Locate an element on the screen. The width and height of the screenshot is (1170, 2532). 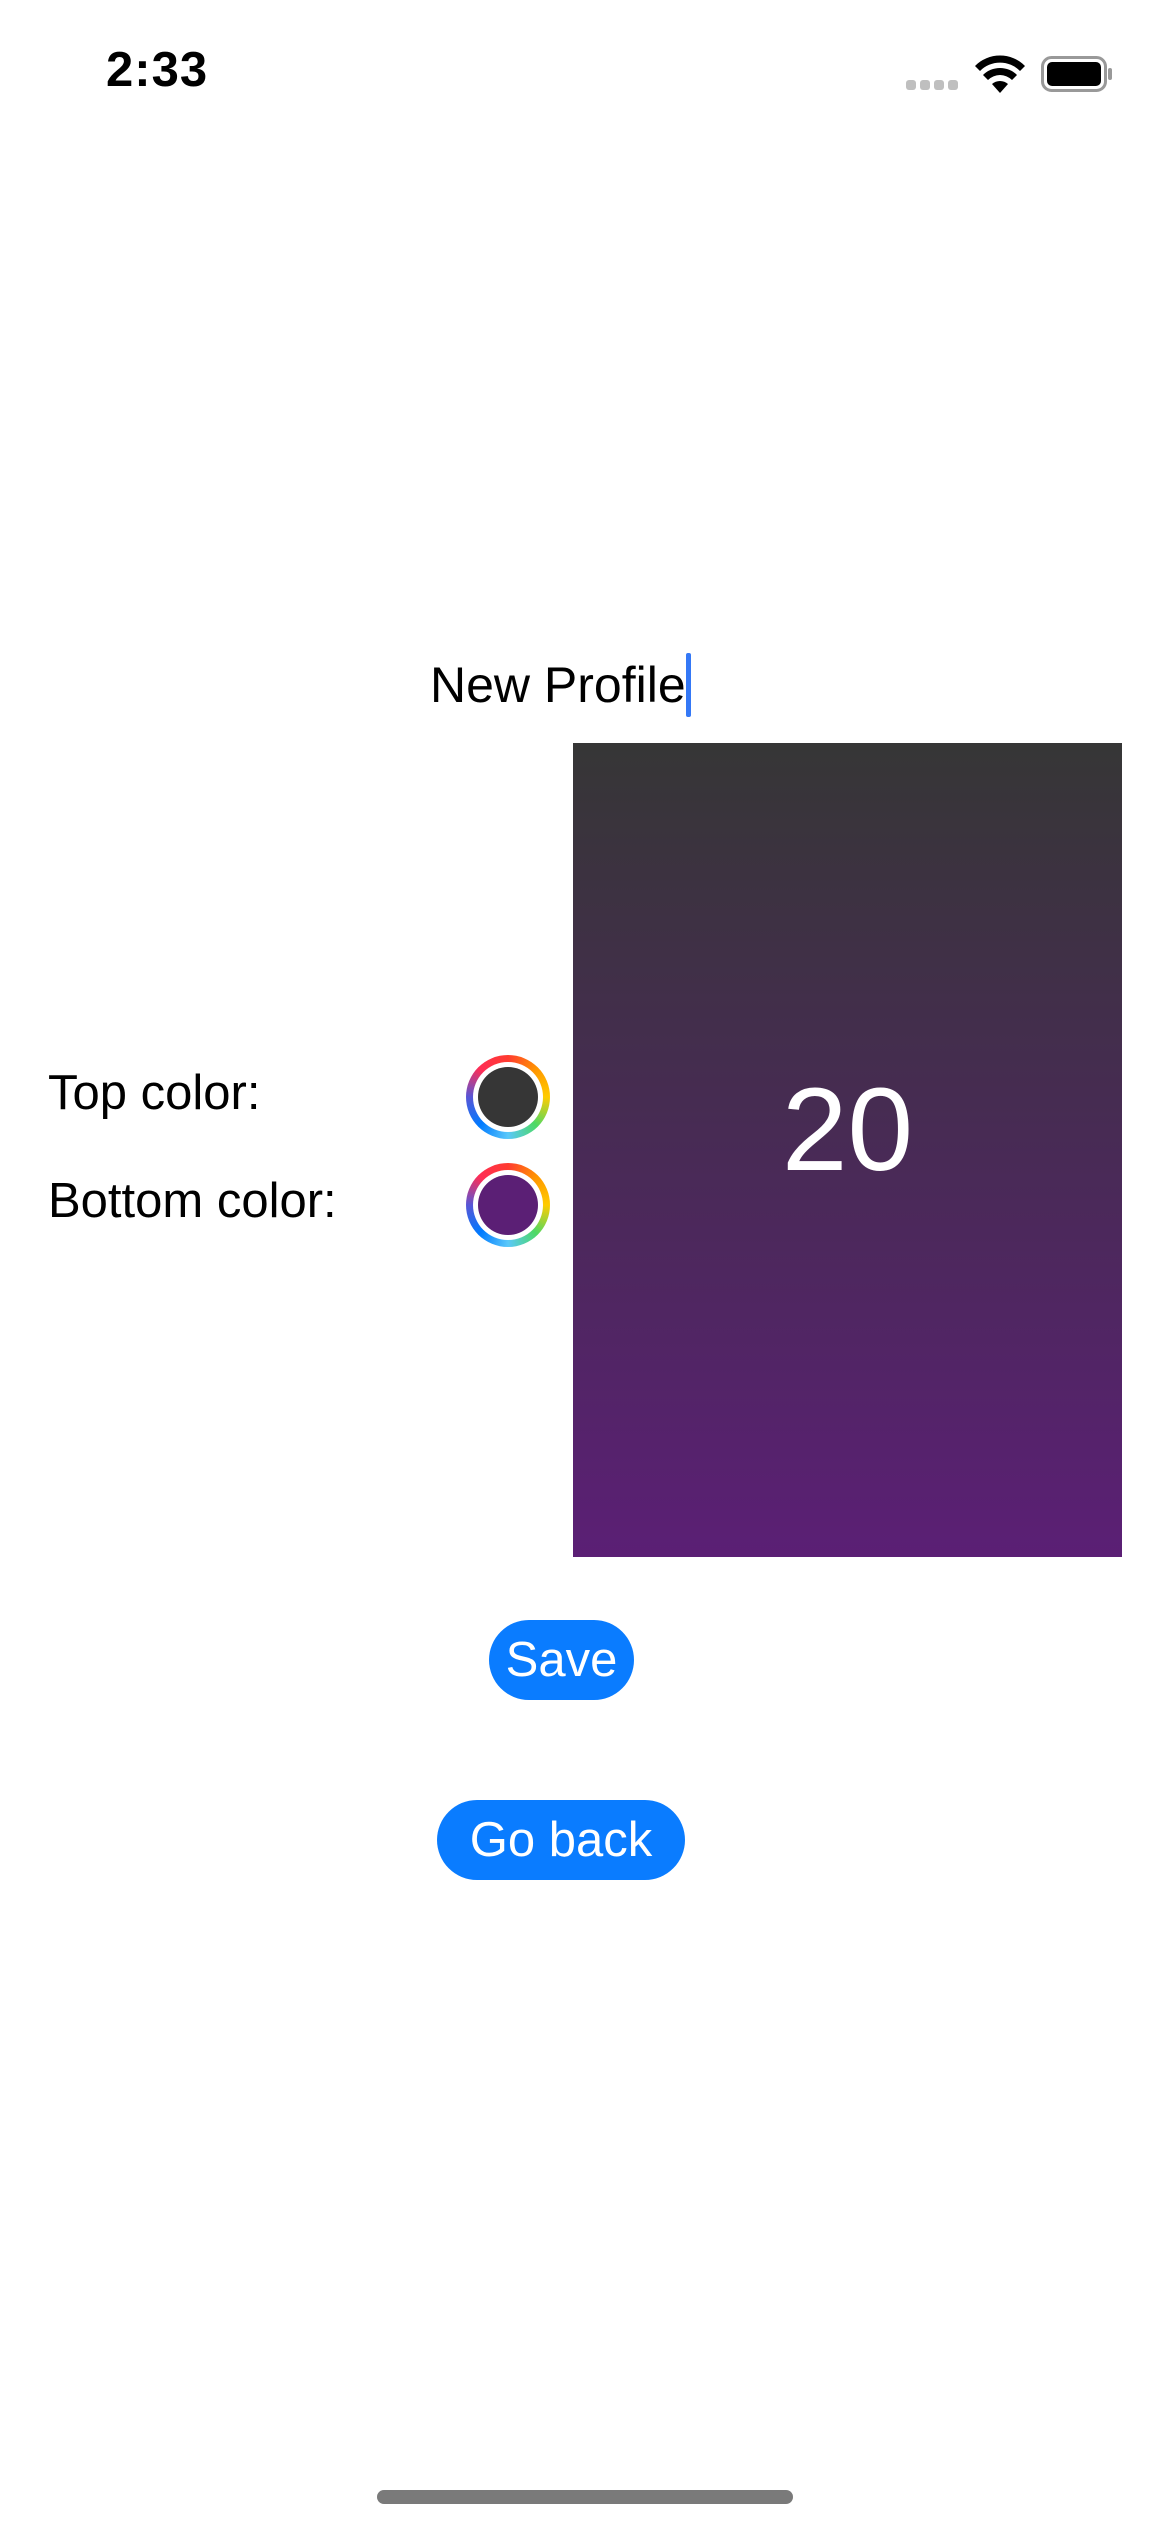
profile-name-field: New Profile is located at coordinates (560, 685).